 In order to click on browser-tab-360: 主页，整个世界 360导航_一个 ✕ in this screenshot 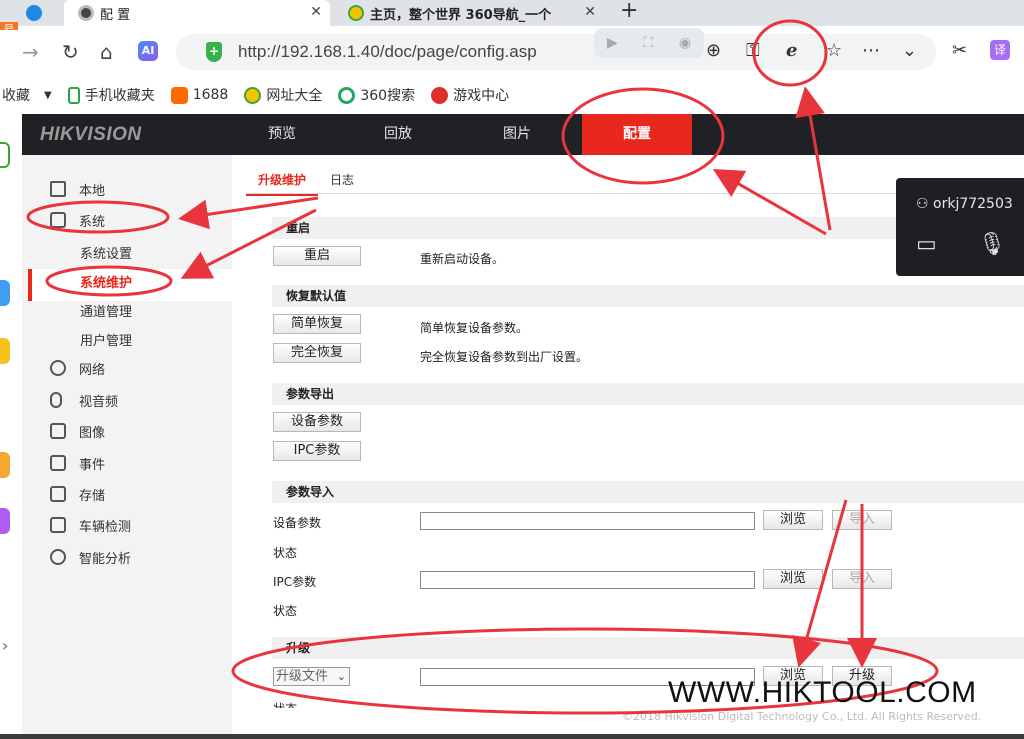, I will do `click(467, 13)`.